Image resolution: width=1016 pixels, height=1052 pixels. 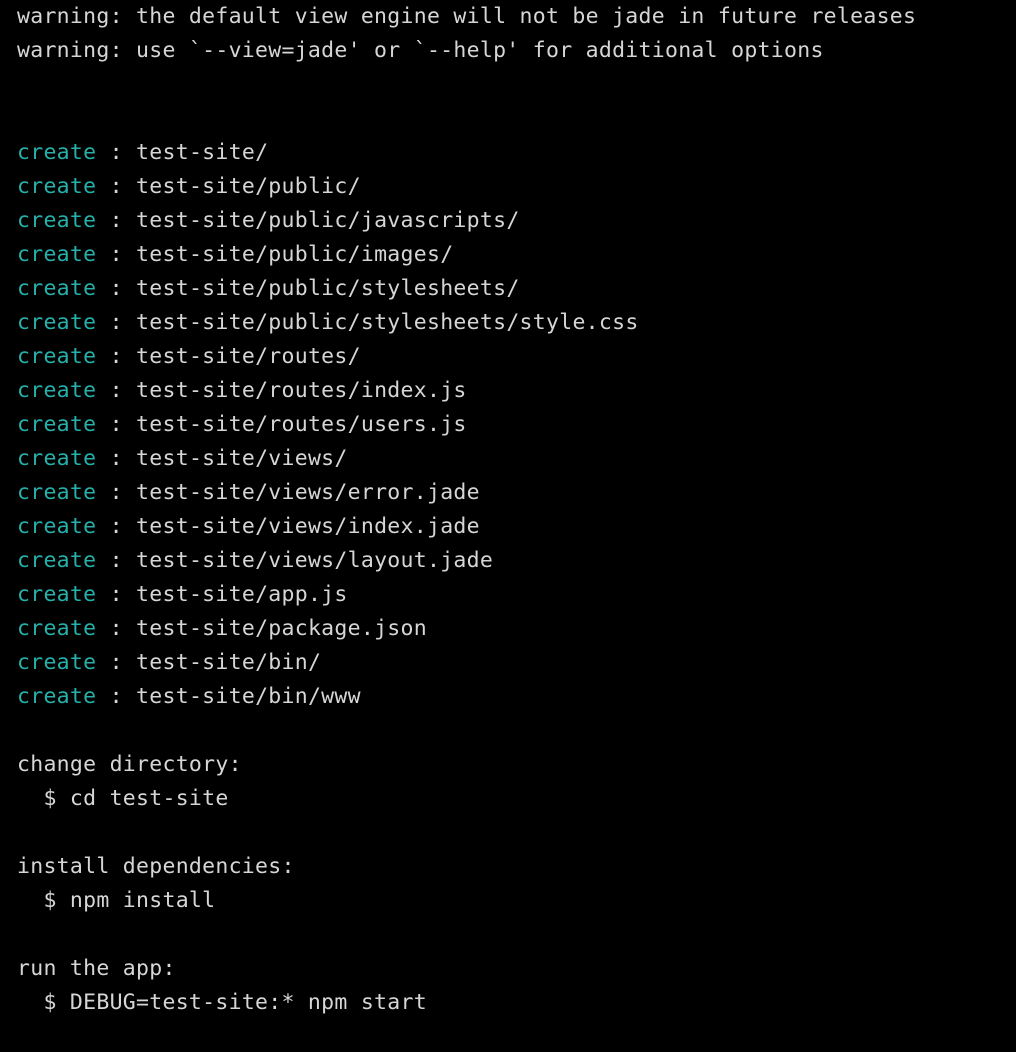 I want to click on create-path: test-site/public/stylesheets/, so click(x=328, y=288).